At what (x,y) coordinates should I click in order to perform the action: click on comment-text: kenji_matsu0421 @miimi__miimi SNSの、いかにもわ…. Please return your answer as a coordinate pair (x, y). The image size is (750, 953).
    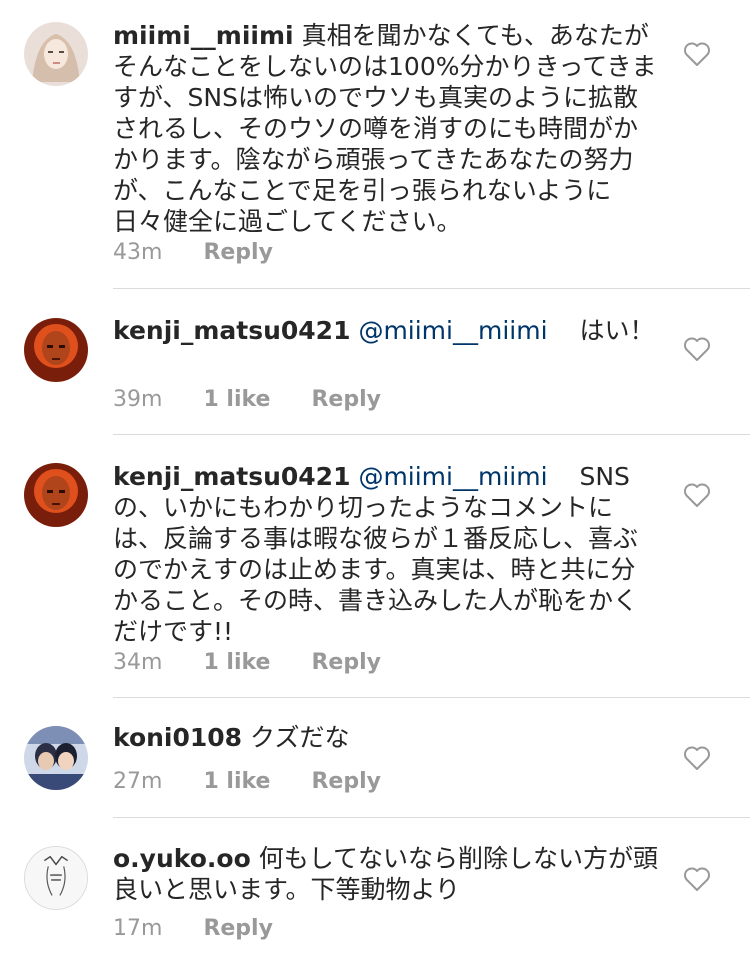
    Looking at the image, I should click on (385, 554).